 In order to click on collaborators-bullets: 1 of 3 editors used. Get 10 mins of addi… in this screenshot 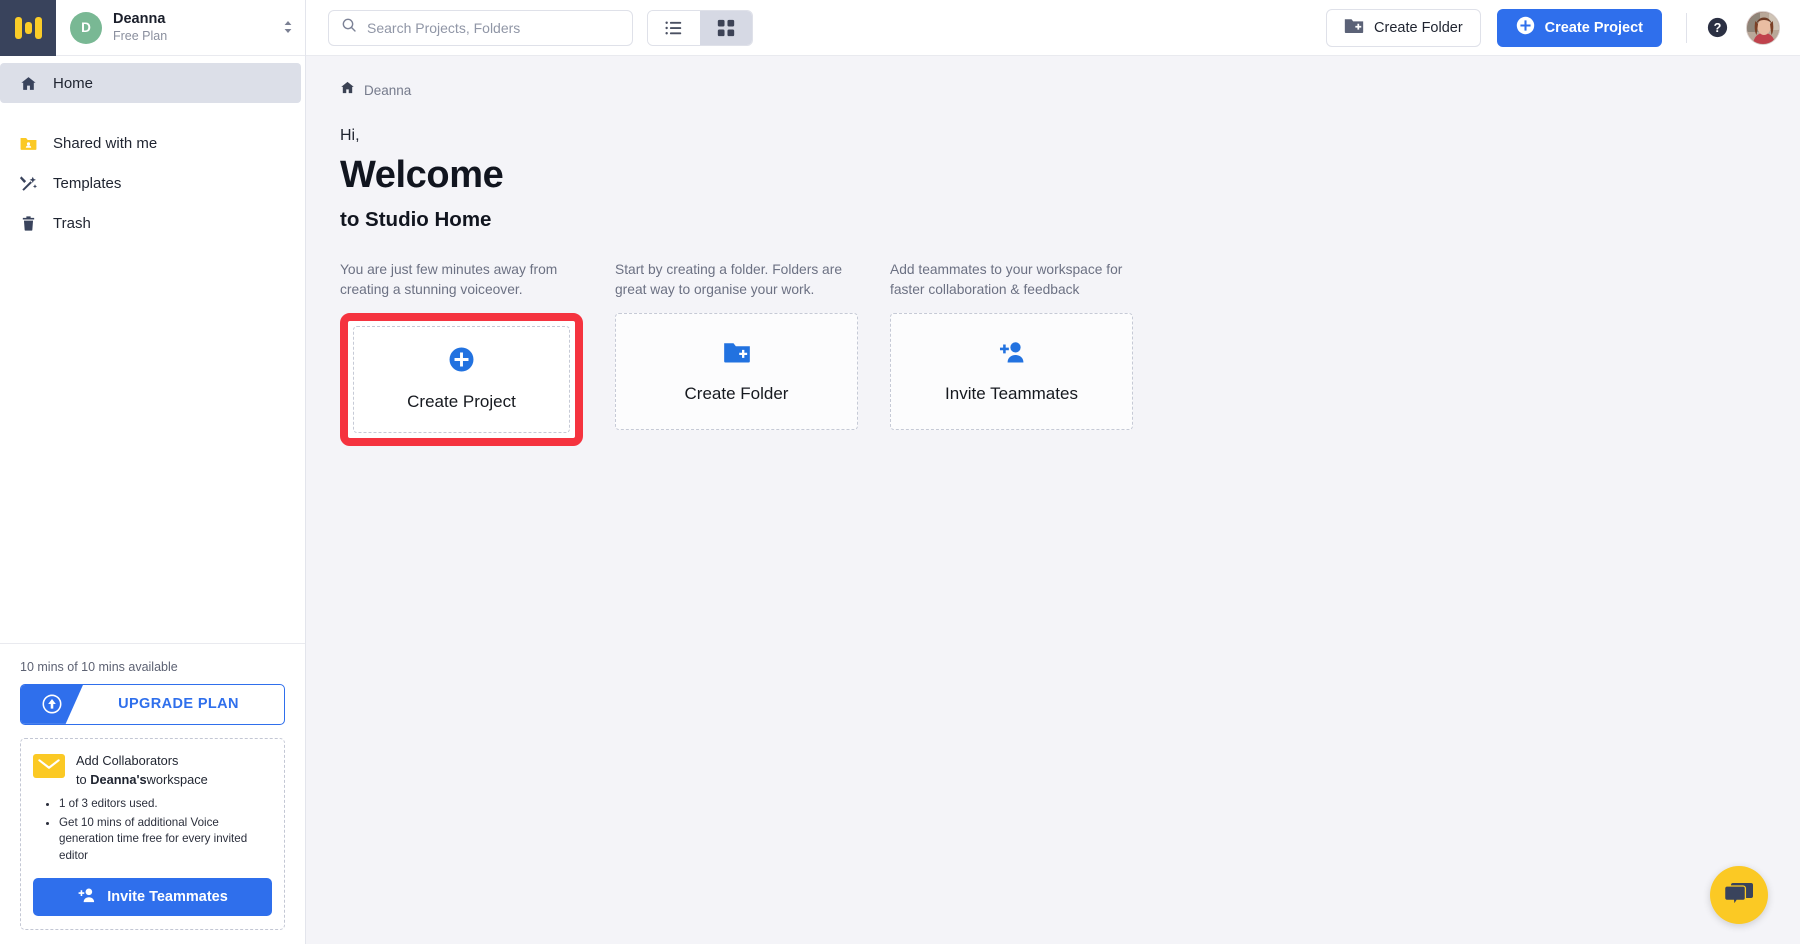, I will do `click(160, 830)`.